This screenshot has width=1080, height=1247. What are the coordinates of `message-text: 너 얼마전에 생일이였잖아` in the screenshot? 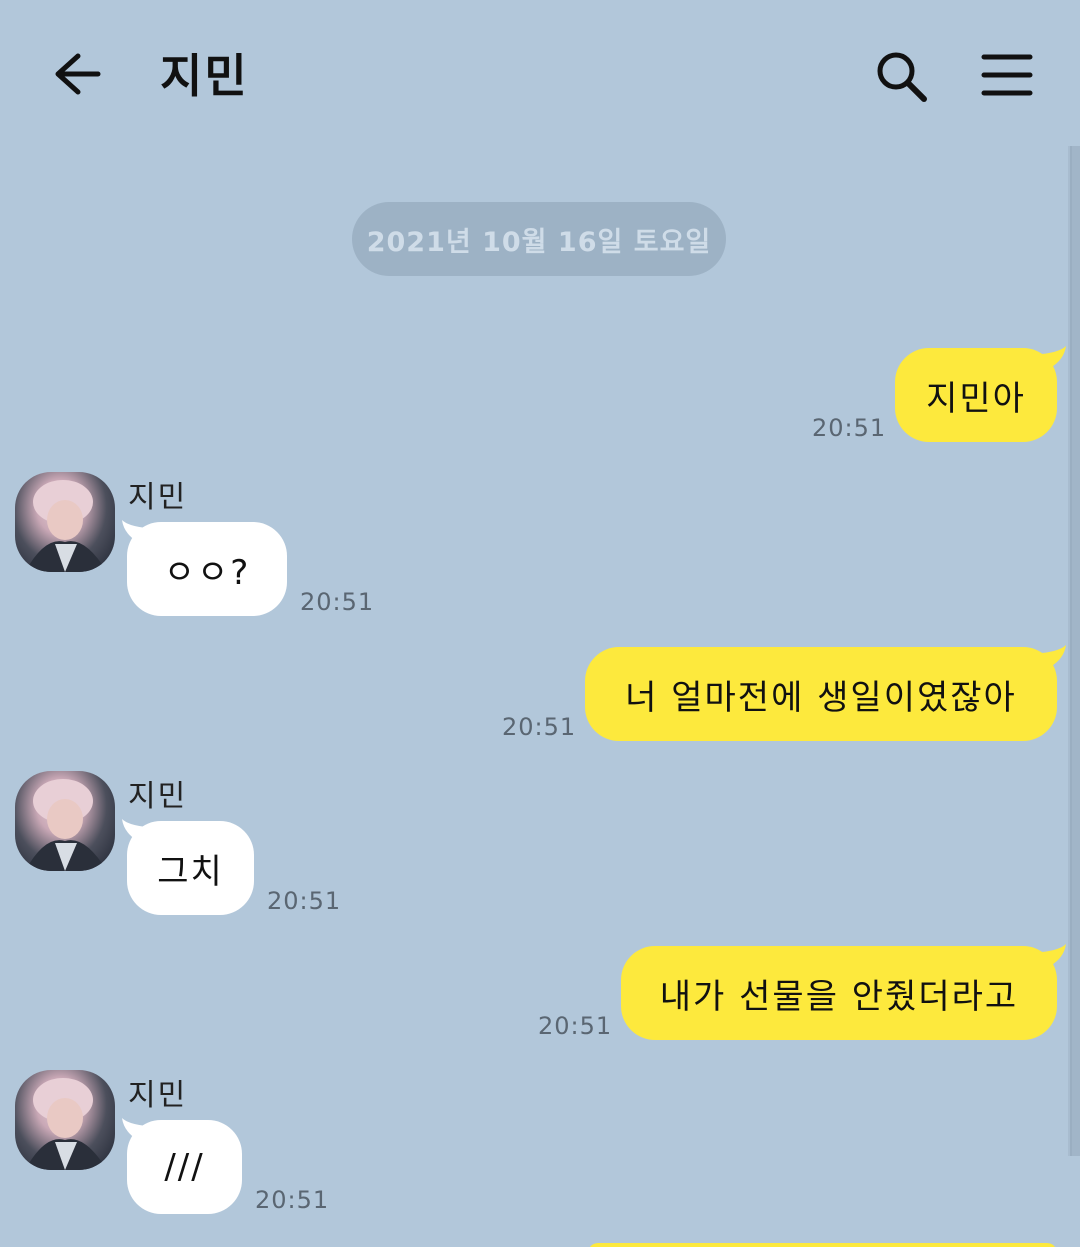 It's located at (821, 697).